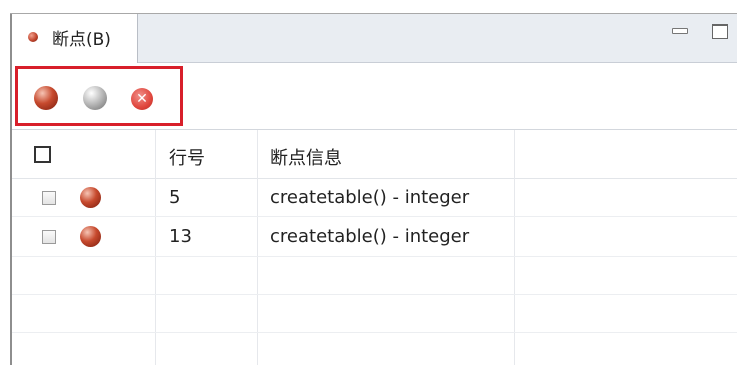  What do you see at coordinates (95, 98) in the screenshot?
I see `breakpoint-disabled-icon` at bounding box center [95, 98].